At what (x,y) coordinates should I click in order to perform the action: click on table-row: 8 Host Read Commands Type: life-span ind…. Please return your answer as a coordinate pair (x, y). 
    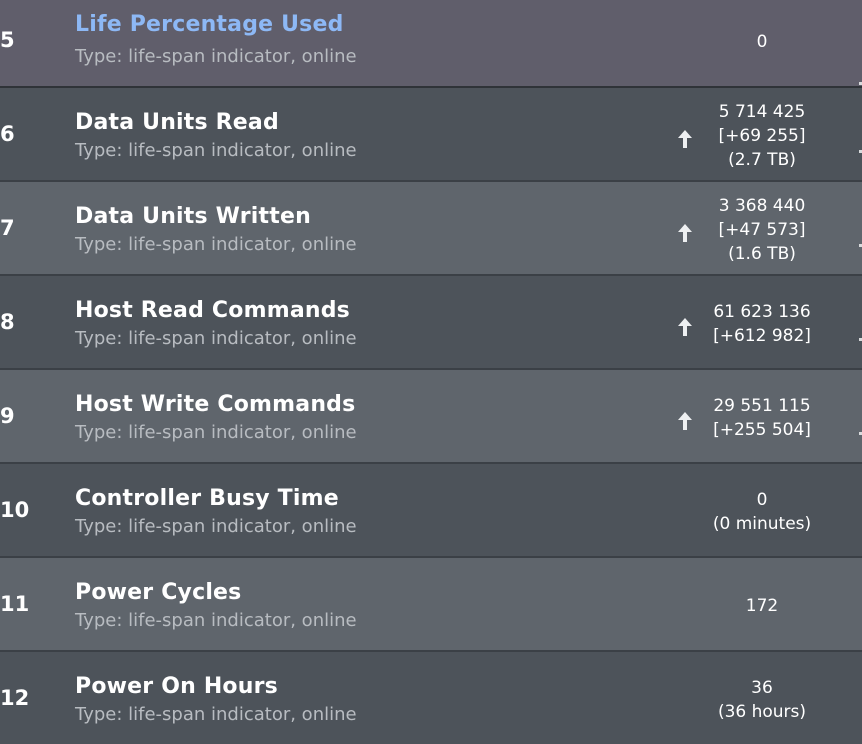
    Looking at the image, I should click on (431, 323).